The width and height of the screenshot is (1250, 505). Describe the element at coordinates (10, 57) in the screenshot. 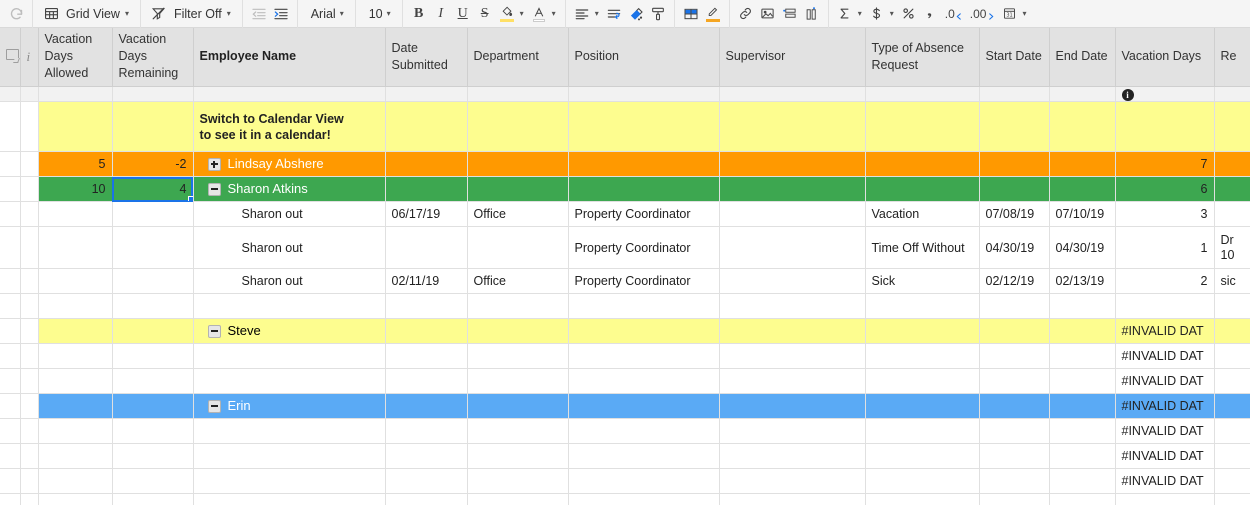

I see `comment-icon` at that location.